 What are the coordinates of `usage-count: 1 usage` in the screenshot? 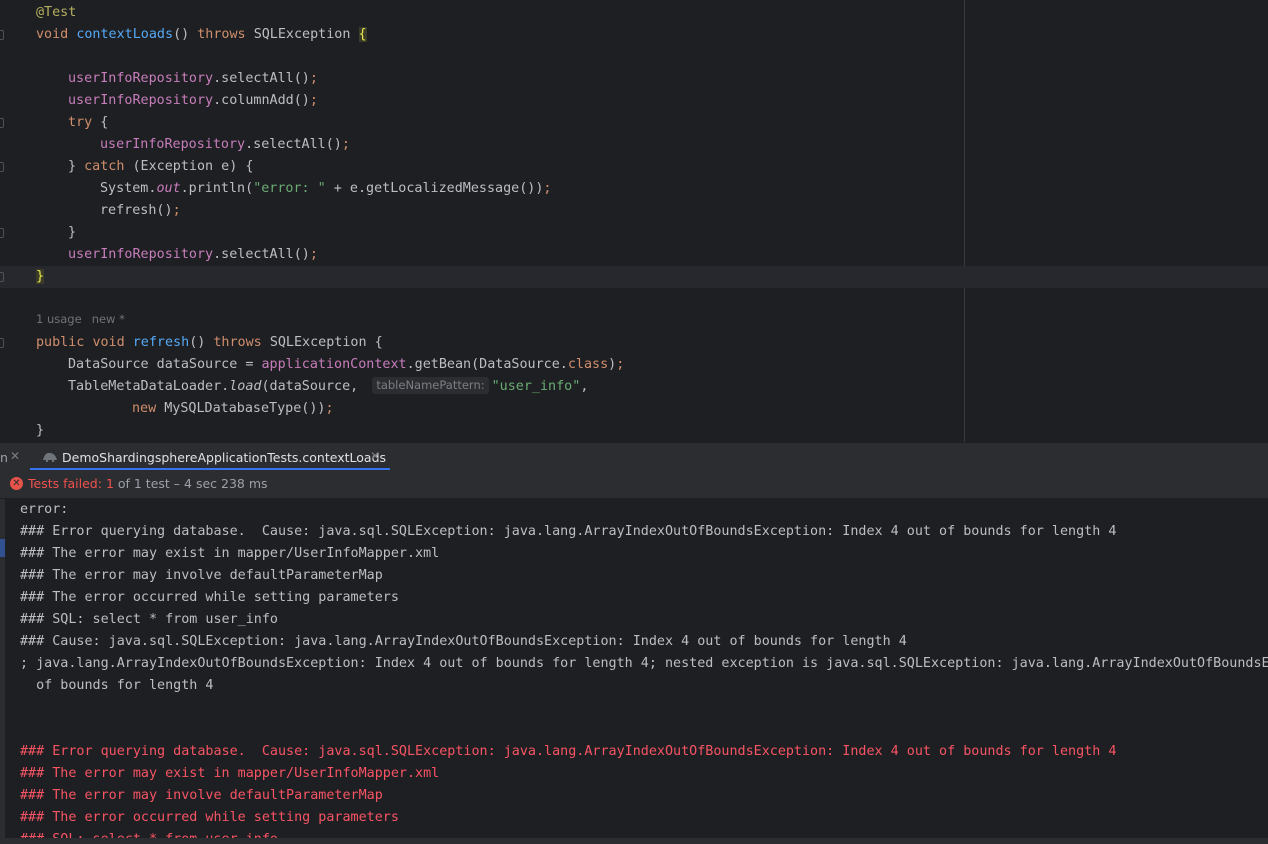 It's located at (59, 319).